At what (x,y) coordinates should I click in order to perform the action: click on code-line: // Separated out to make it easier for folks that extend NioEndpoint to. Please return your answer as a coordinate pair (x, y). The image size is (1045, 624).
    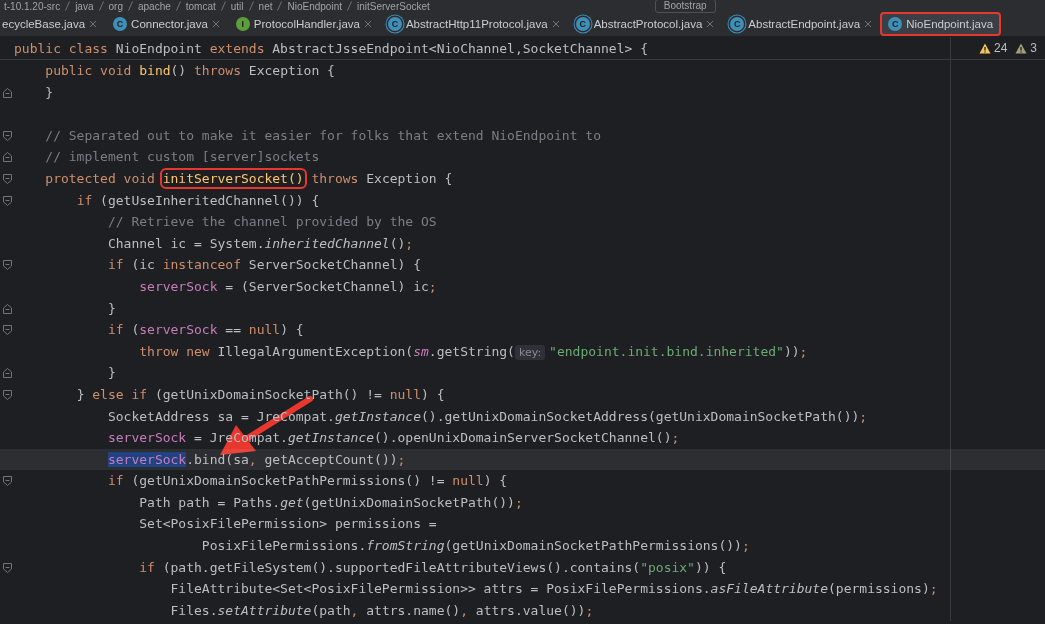
    Looking at the image, I should click on (322, 135).